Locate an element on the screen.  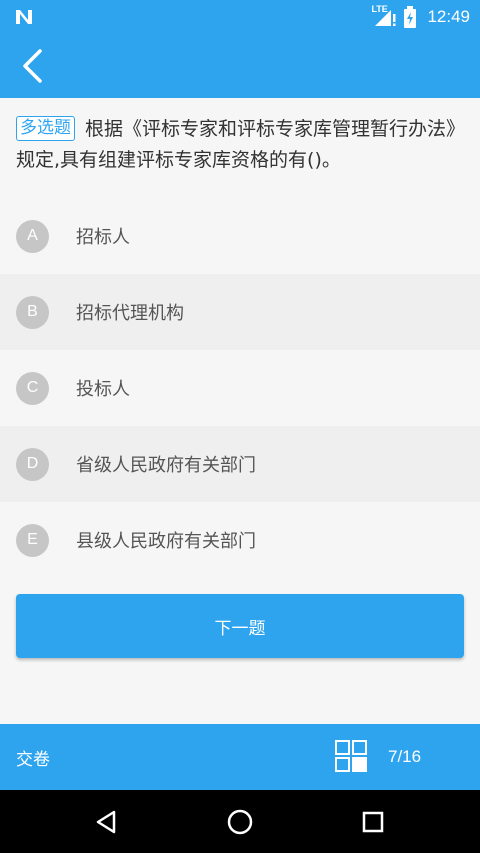
answer-card-grid-icon is located at coordinates (351, 756).